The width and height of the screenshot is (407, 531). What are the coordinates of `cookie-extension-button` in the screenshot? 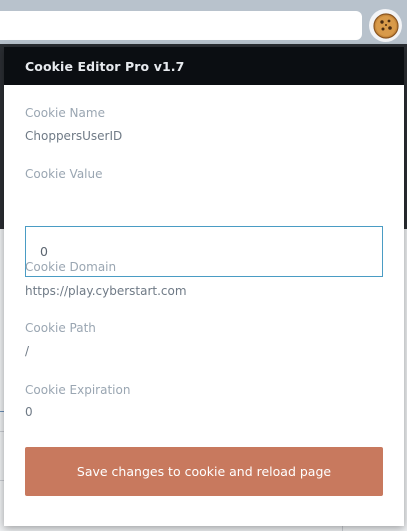 It's located at (385, 25).